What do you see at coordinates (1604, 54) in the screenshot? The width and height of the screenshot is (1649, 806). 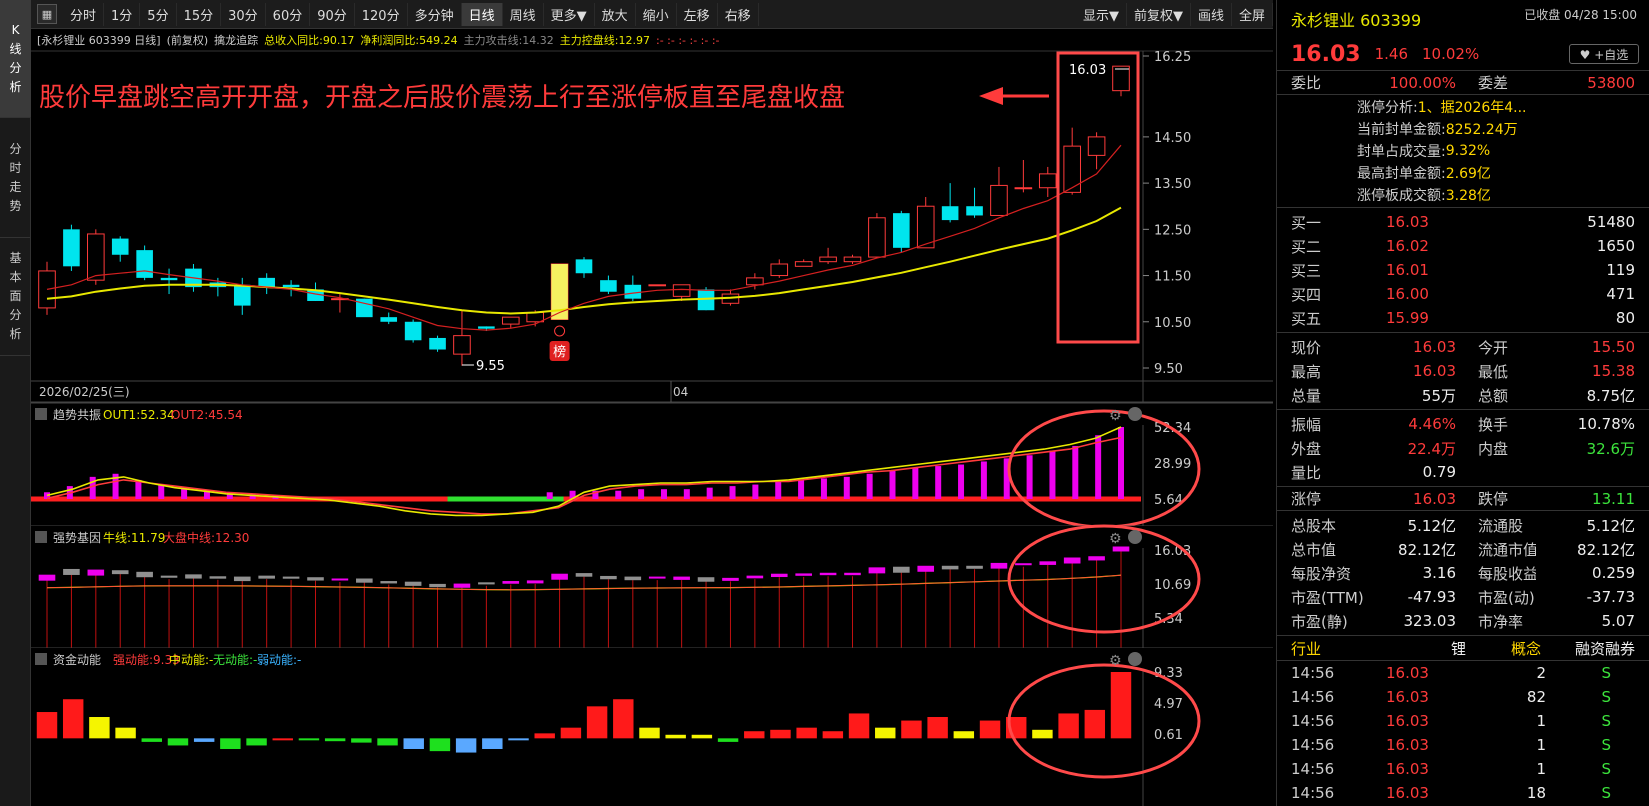 I see `add-watchlist-button: ♥ +自选` at bounding box center [1604, 54].